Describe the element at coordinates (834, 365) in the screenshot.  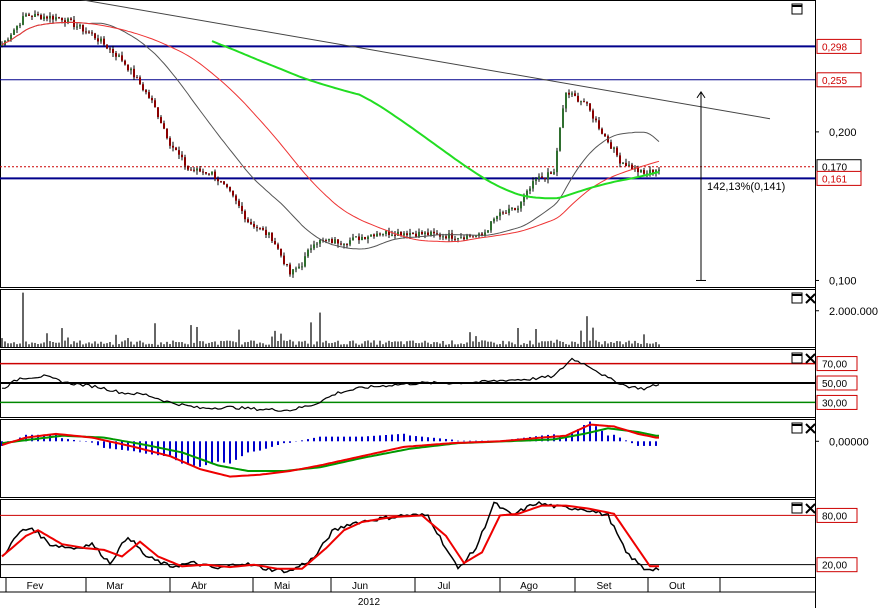
I see `rsi-tick-label: 70,00` at that location.